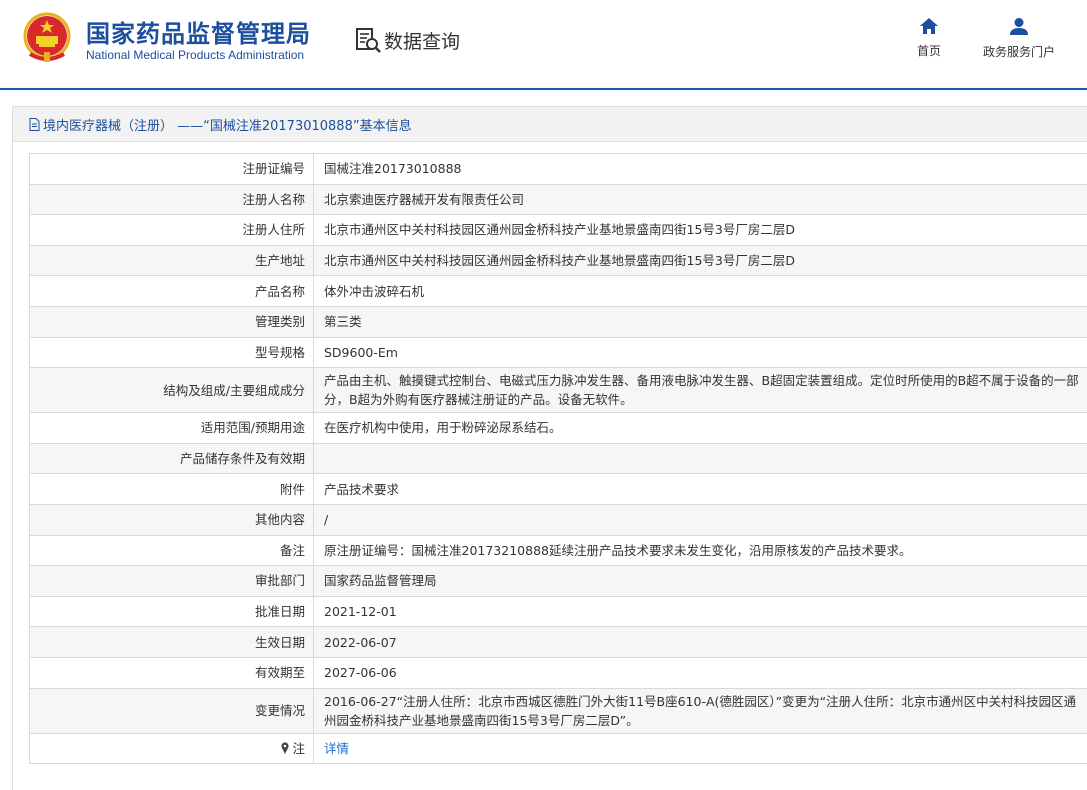  What do you see at coordinates (700, 199) in the screenshot?
I see `field-value: 北京索迪医疗器械开发有限责任公司` at bounding box center [700, 199].